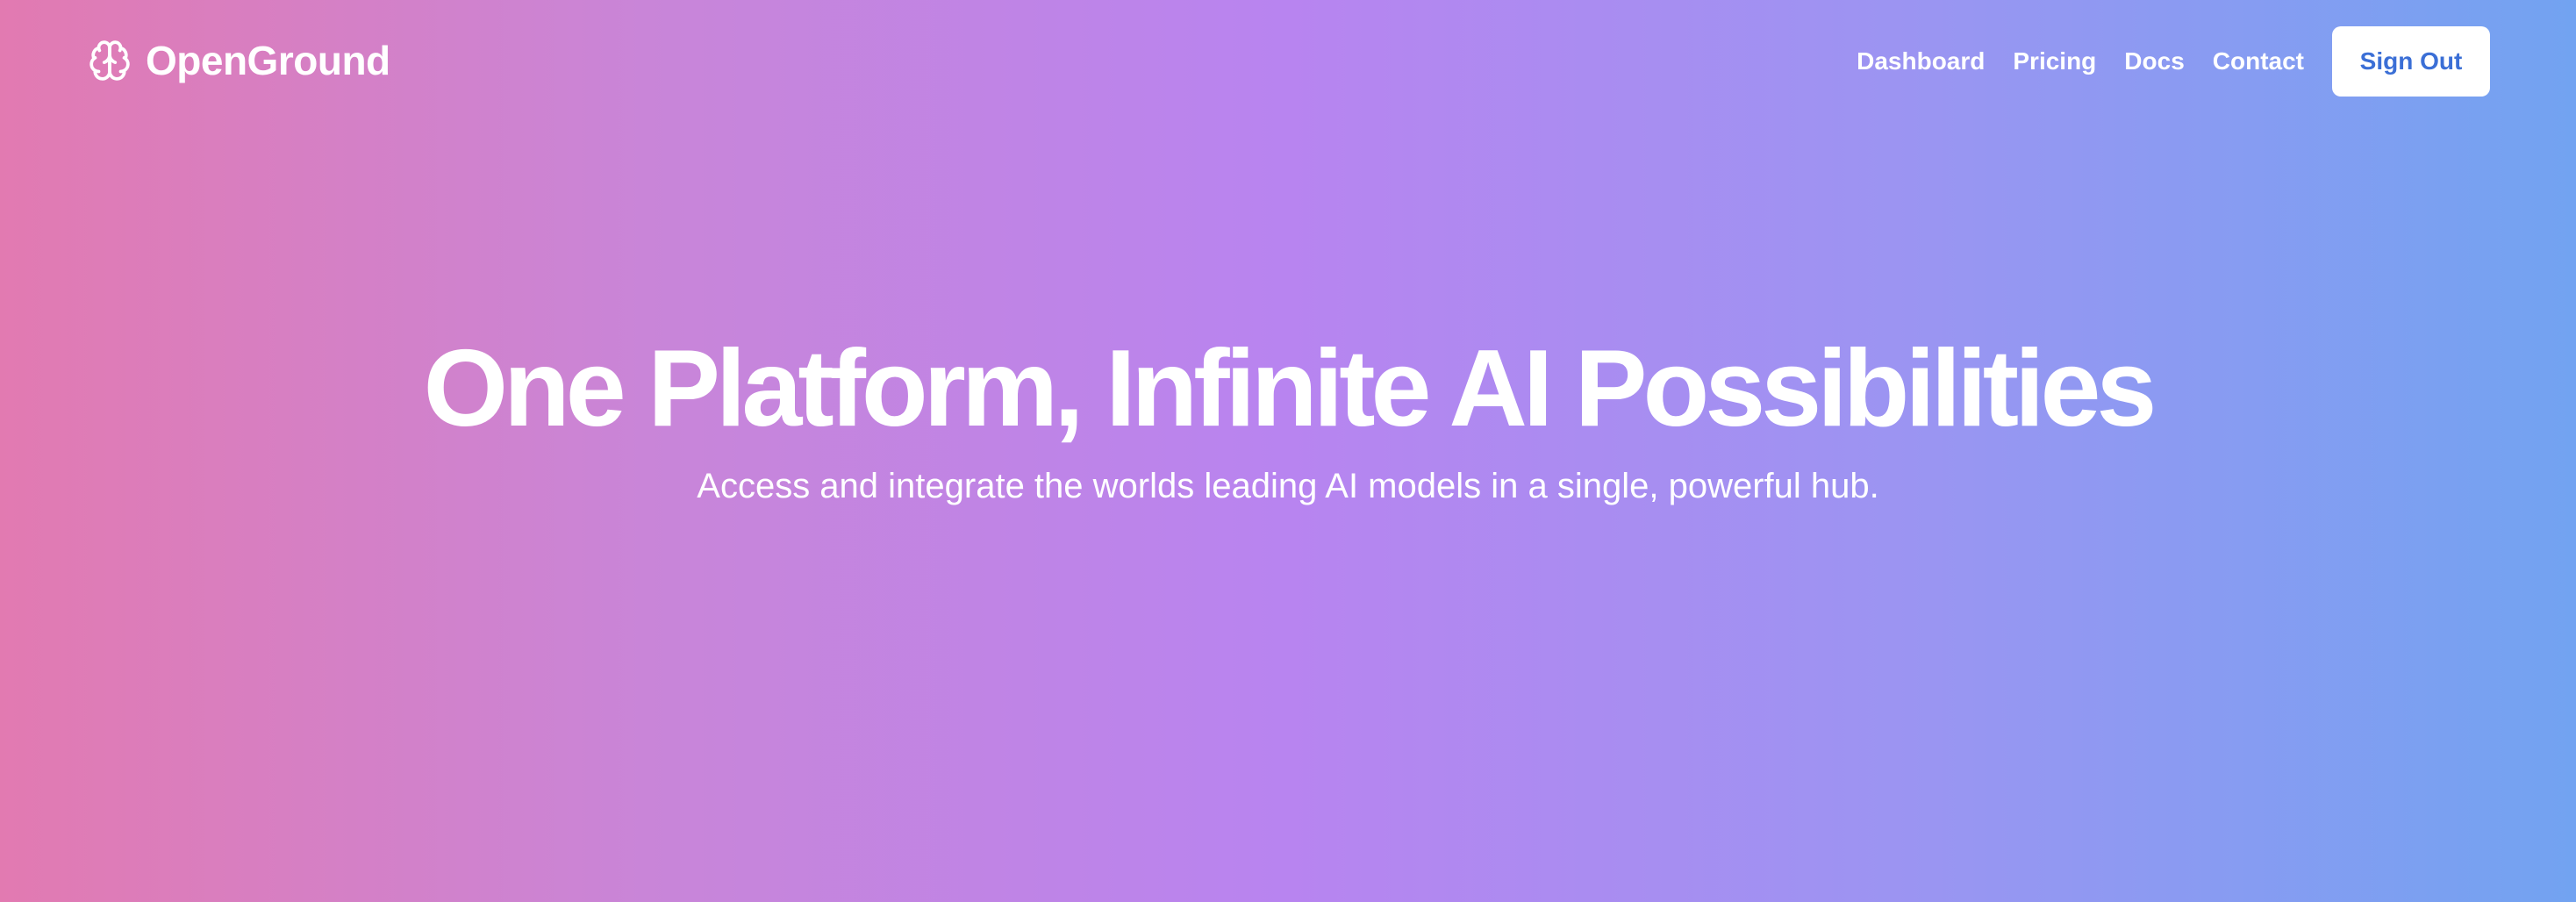 Image resolution: width=2576 pixels, height=902 pixels. What do you see at coordinates (2411, 61) in the screenshot?
I see `sign-out-button: Sign Out` at bounding box center [2411, 61].